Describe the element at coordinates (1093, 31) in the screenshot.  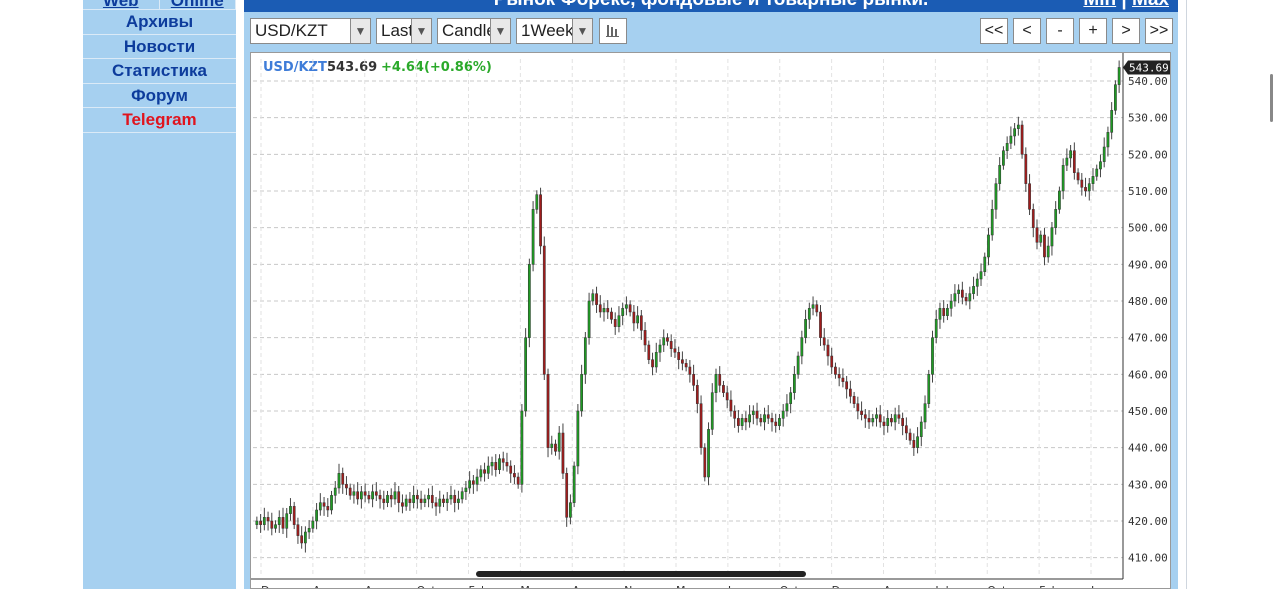
I see `zoom-in-button: +` at that location.